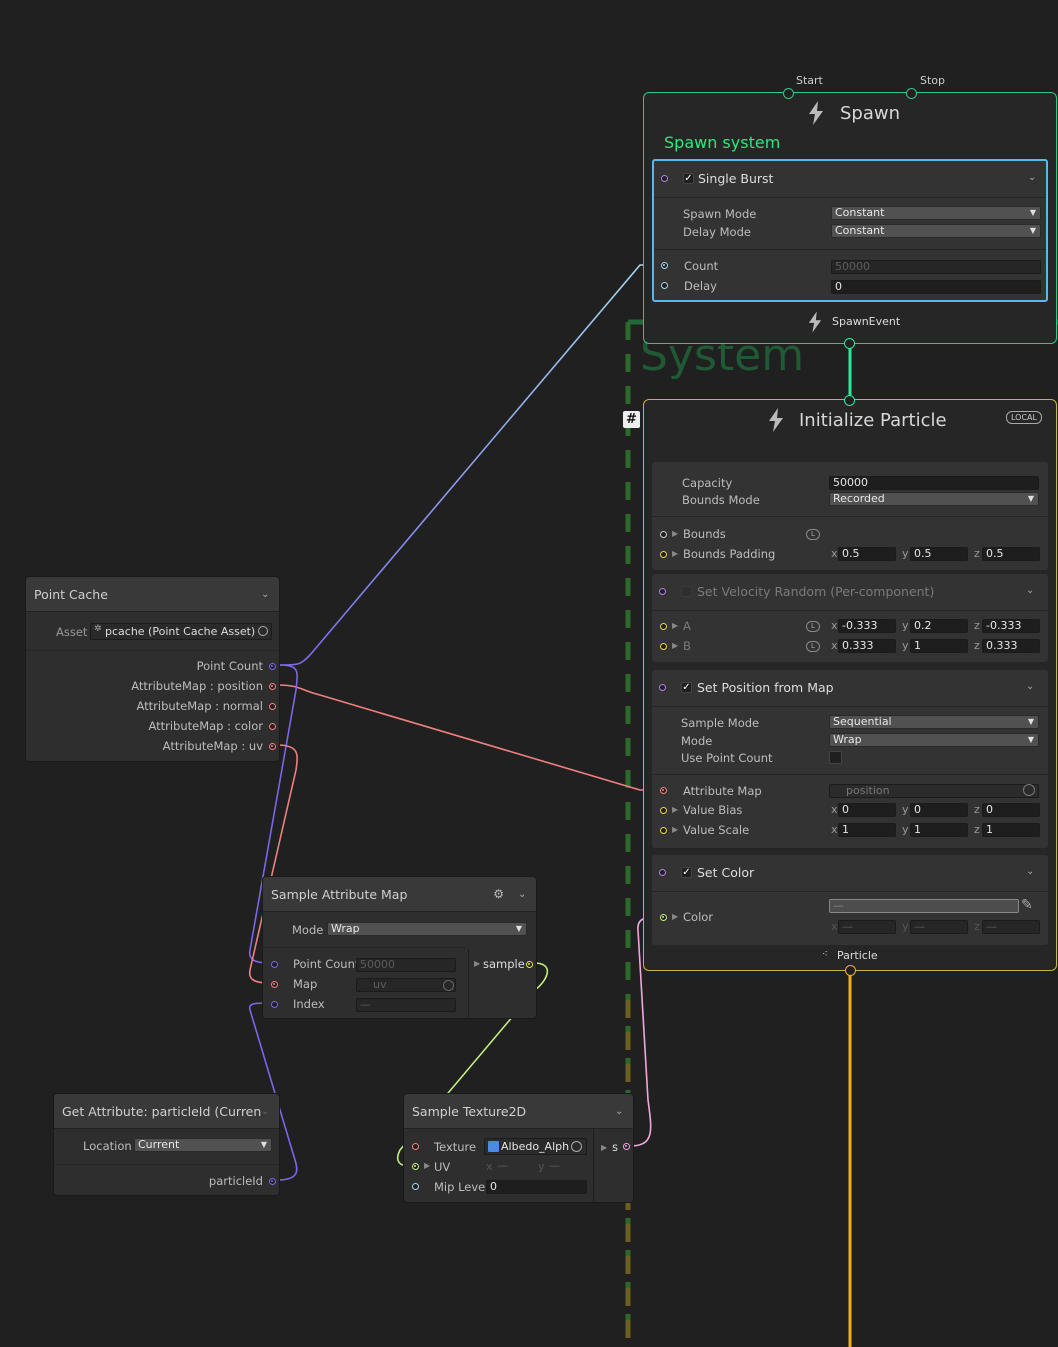 The image size is (1058, 1347). Describe the element at coordinates (688, 178) in the screenshot. I see `single-burst-checkbox: ✓` at that location.